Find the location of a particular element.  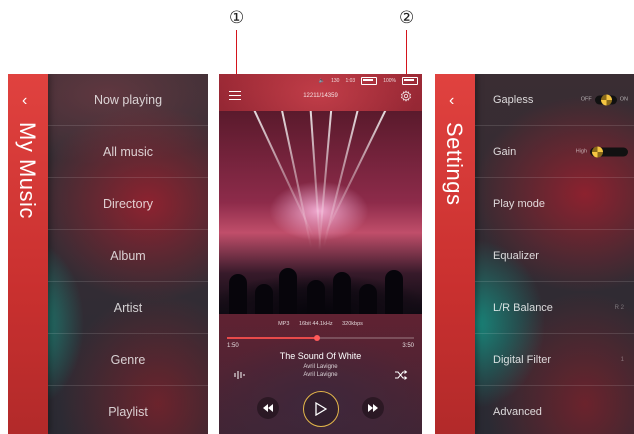

side-strip: ‹ My Music is located at coordinates (28, 254).